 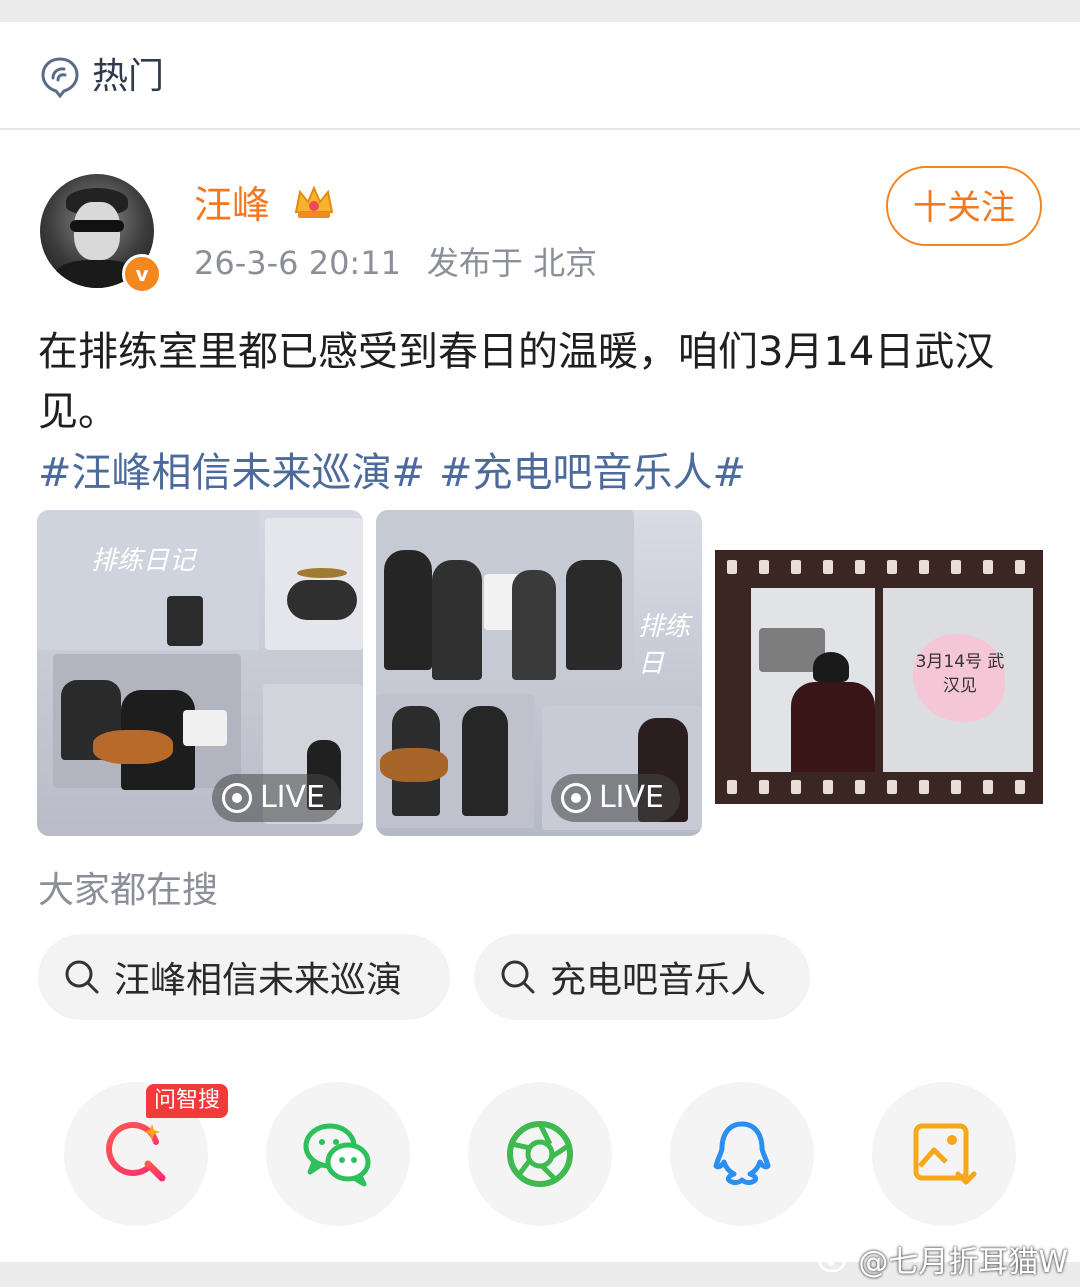 What do you see at coordinates (232, 205) in the screenshot?
I see `author-name: 汪峰` at bounding box center [232, 205].